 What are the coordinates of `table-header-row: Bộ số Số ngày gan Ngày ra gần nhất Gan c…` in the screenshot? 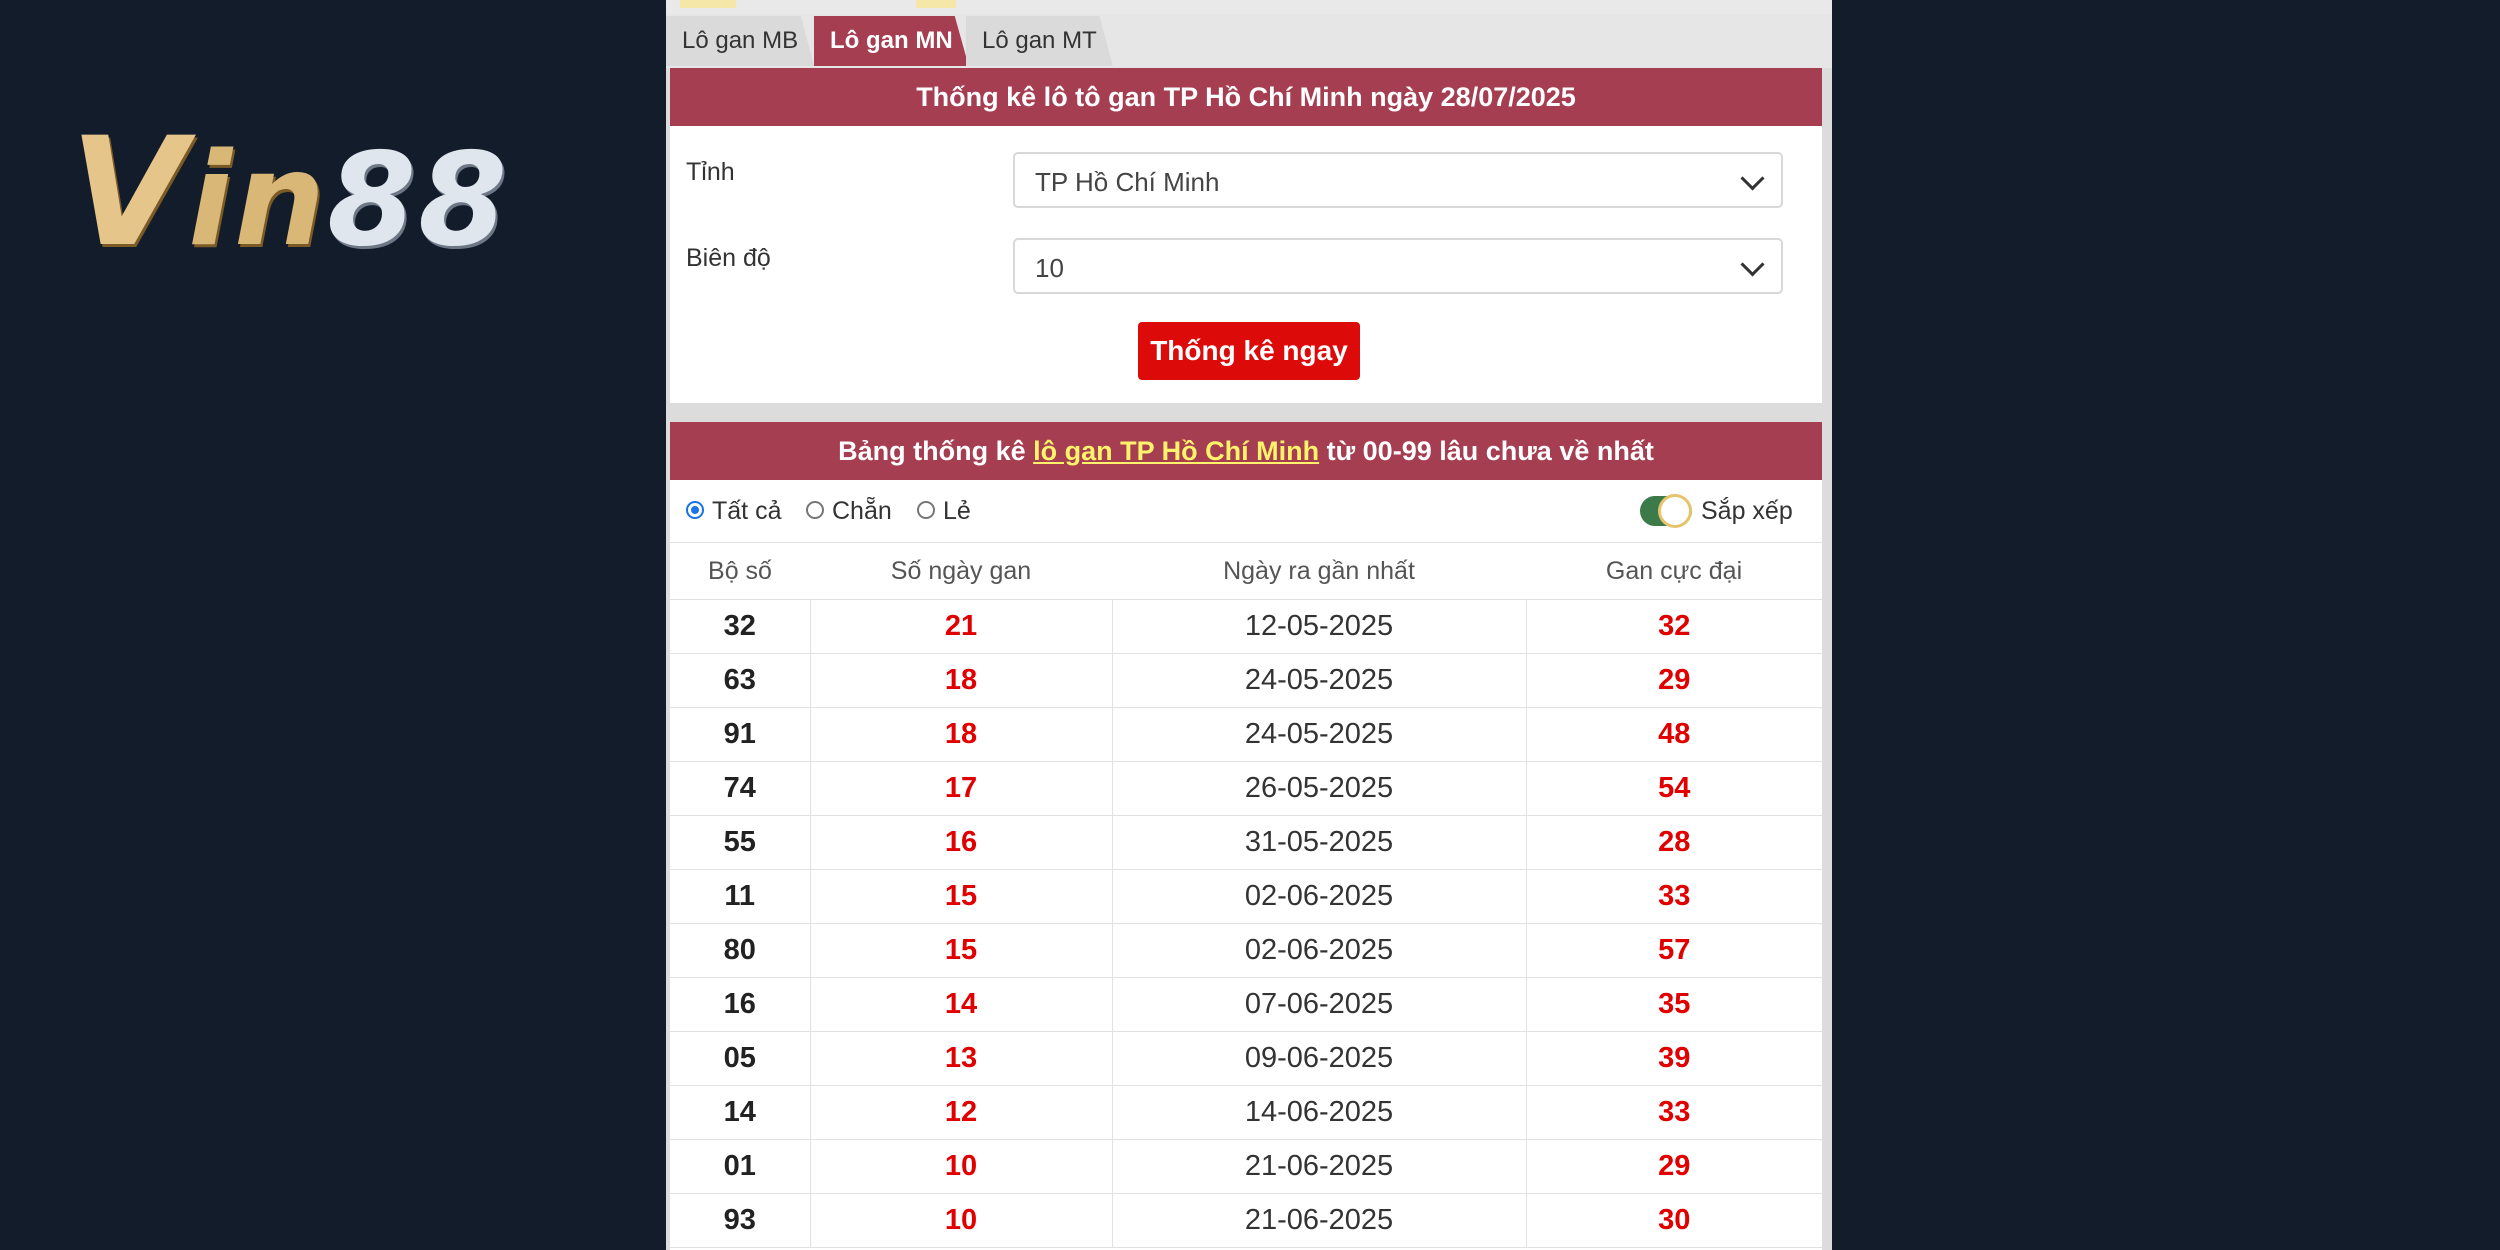 It's located at (1246, 571).